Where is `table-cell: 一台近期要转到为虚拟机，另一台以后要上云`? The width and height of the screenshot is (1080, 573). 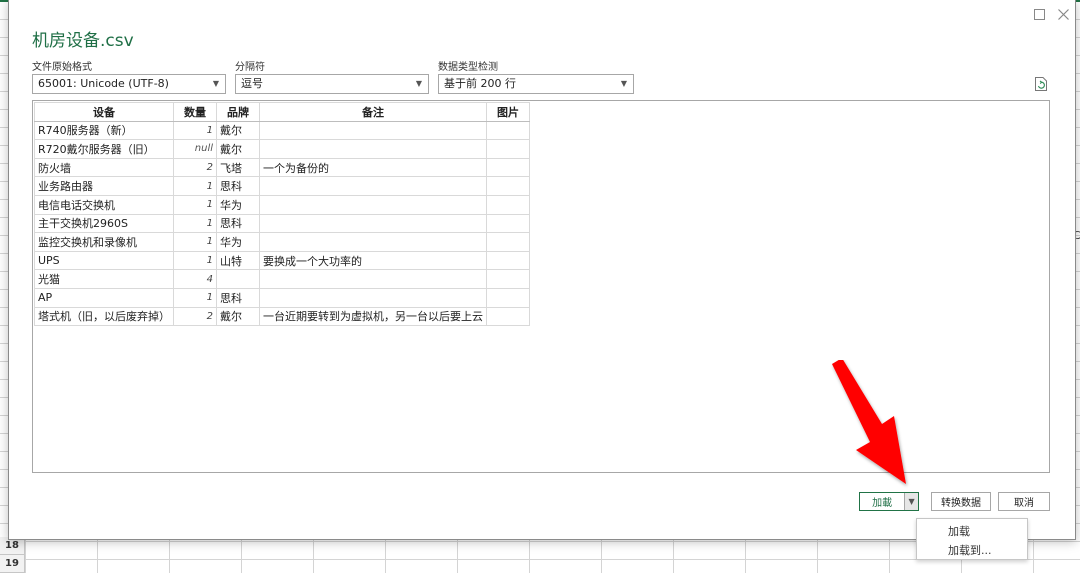 table-cell: 一台近期要转到为虚拟机，另一台以后要上云 is located at coordinates (373, 316).